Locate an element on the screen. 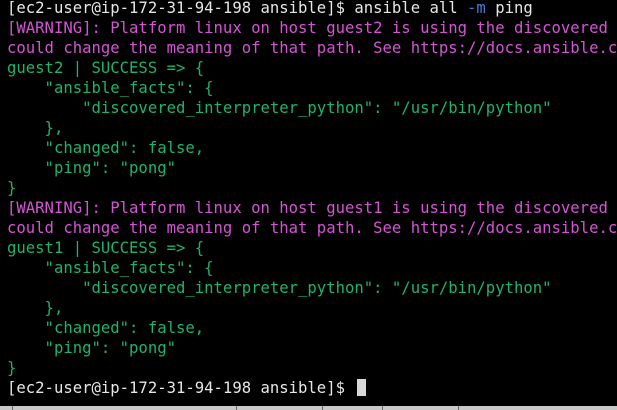 The image size is (617, 410). terminal-text: ping is located at coordinates (509, 8).